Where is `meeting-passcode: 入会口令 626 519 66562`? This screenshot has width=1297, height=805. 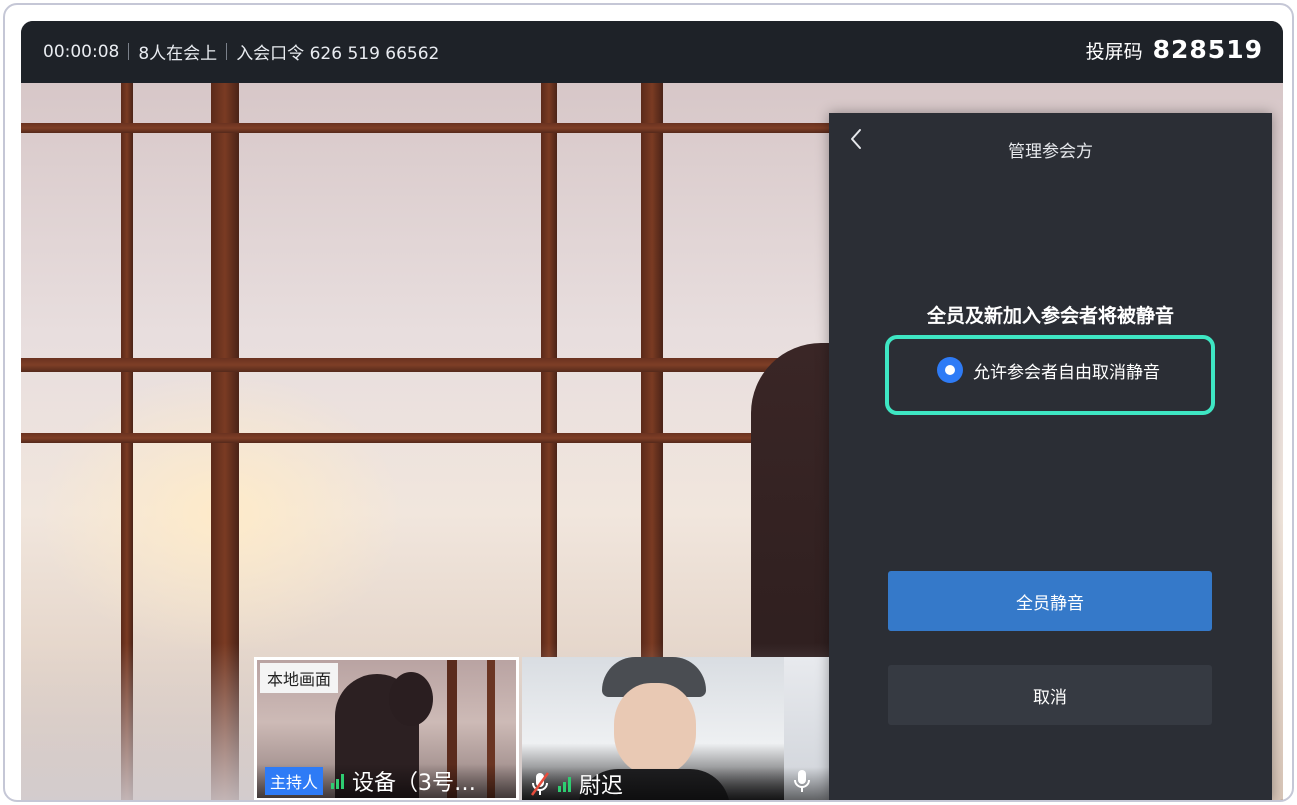 meeting-passcode: 入会口令 626 519 66562 is located at coordinates (338, 54).